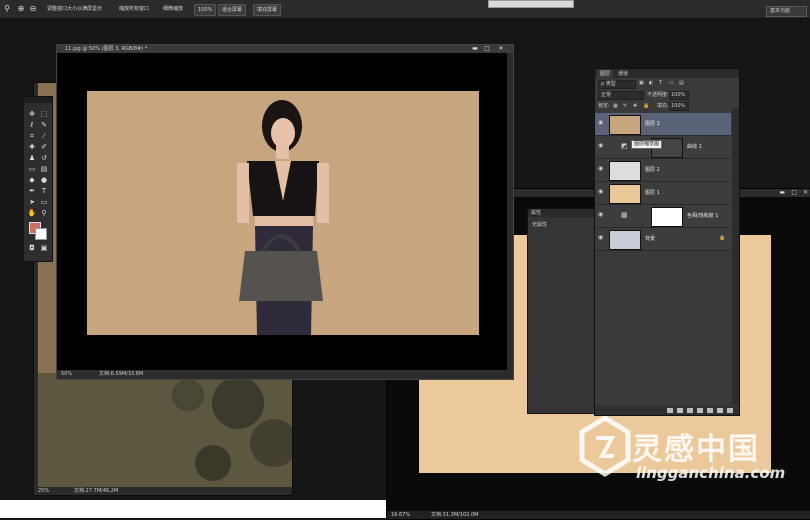 The height and width of the screenshot is (520, 810). What do you see at coordinates (134, 9) in the screenshot?
I see `zoom-all-windows-checkbox: 缩放所有窗口` at bounding box center [134, 9].